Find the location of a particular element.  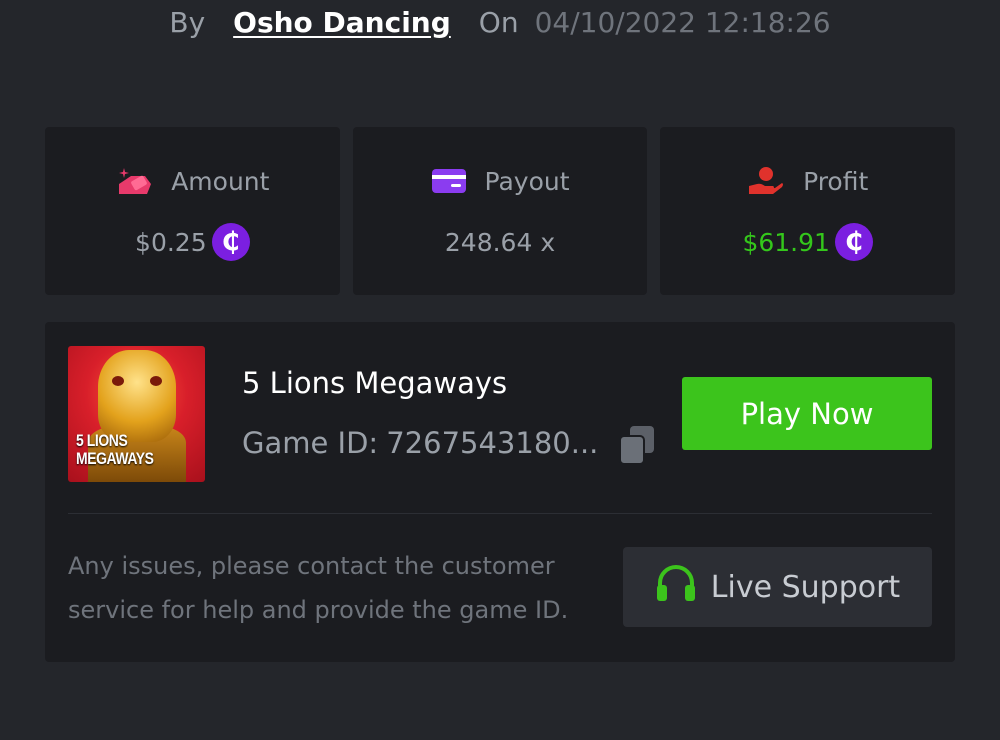

thumbnail-title: 5 LIONS MEGAWAYS is located at coordinates (115, 449).